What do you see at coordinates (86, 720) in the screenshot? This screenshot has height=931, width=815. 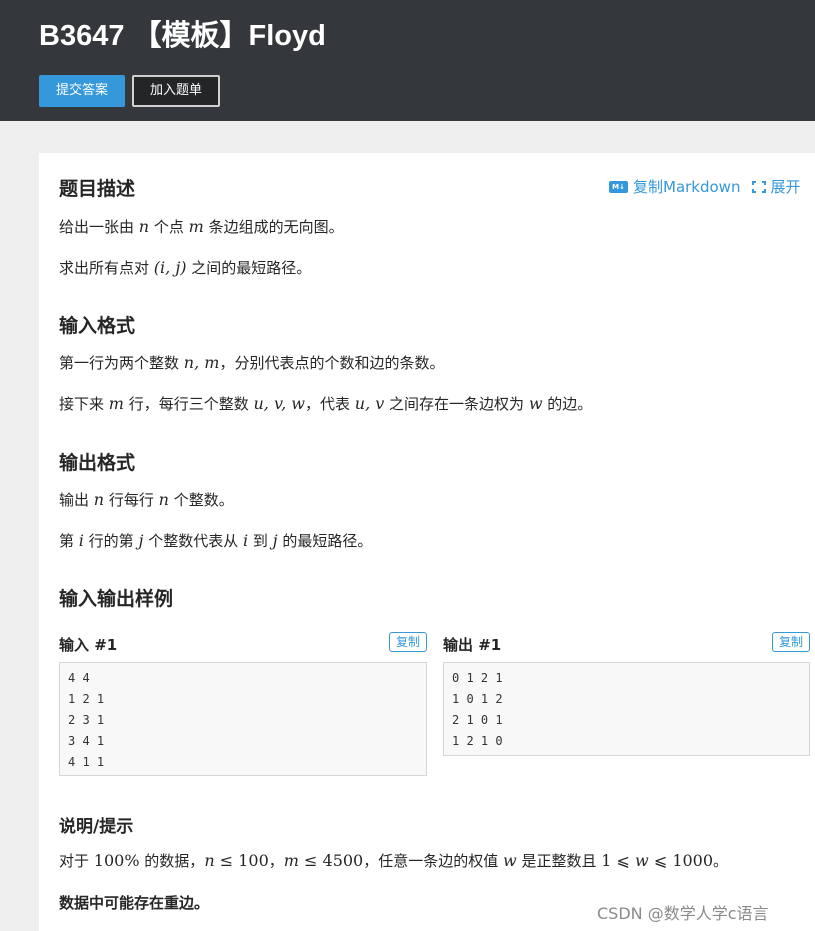 I see `sample-input-line: 2 3 1` at bounding box center [86, 720].